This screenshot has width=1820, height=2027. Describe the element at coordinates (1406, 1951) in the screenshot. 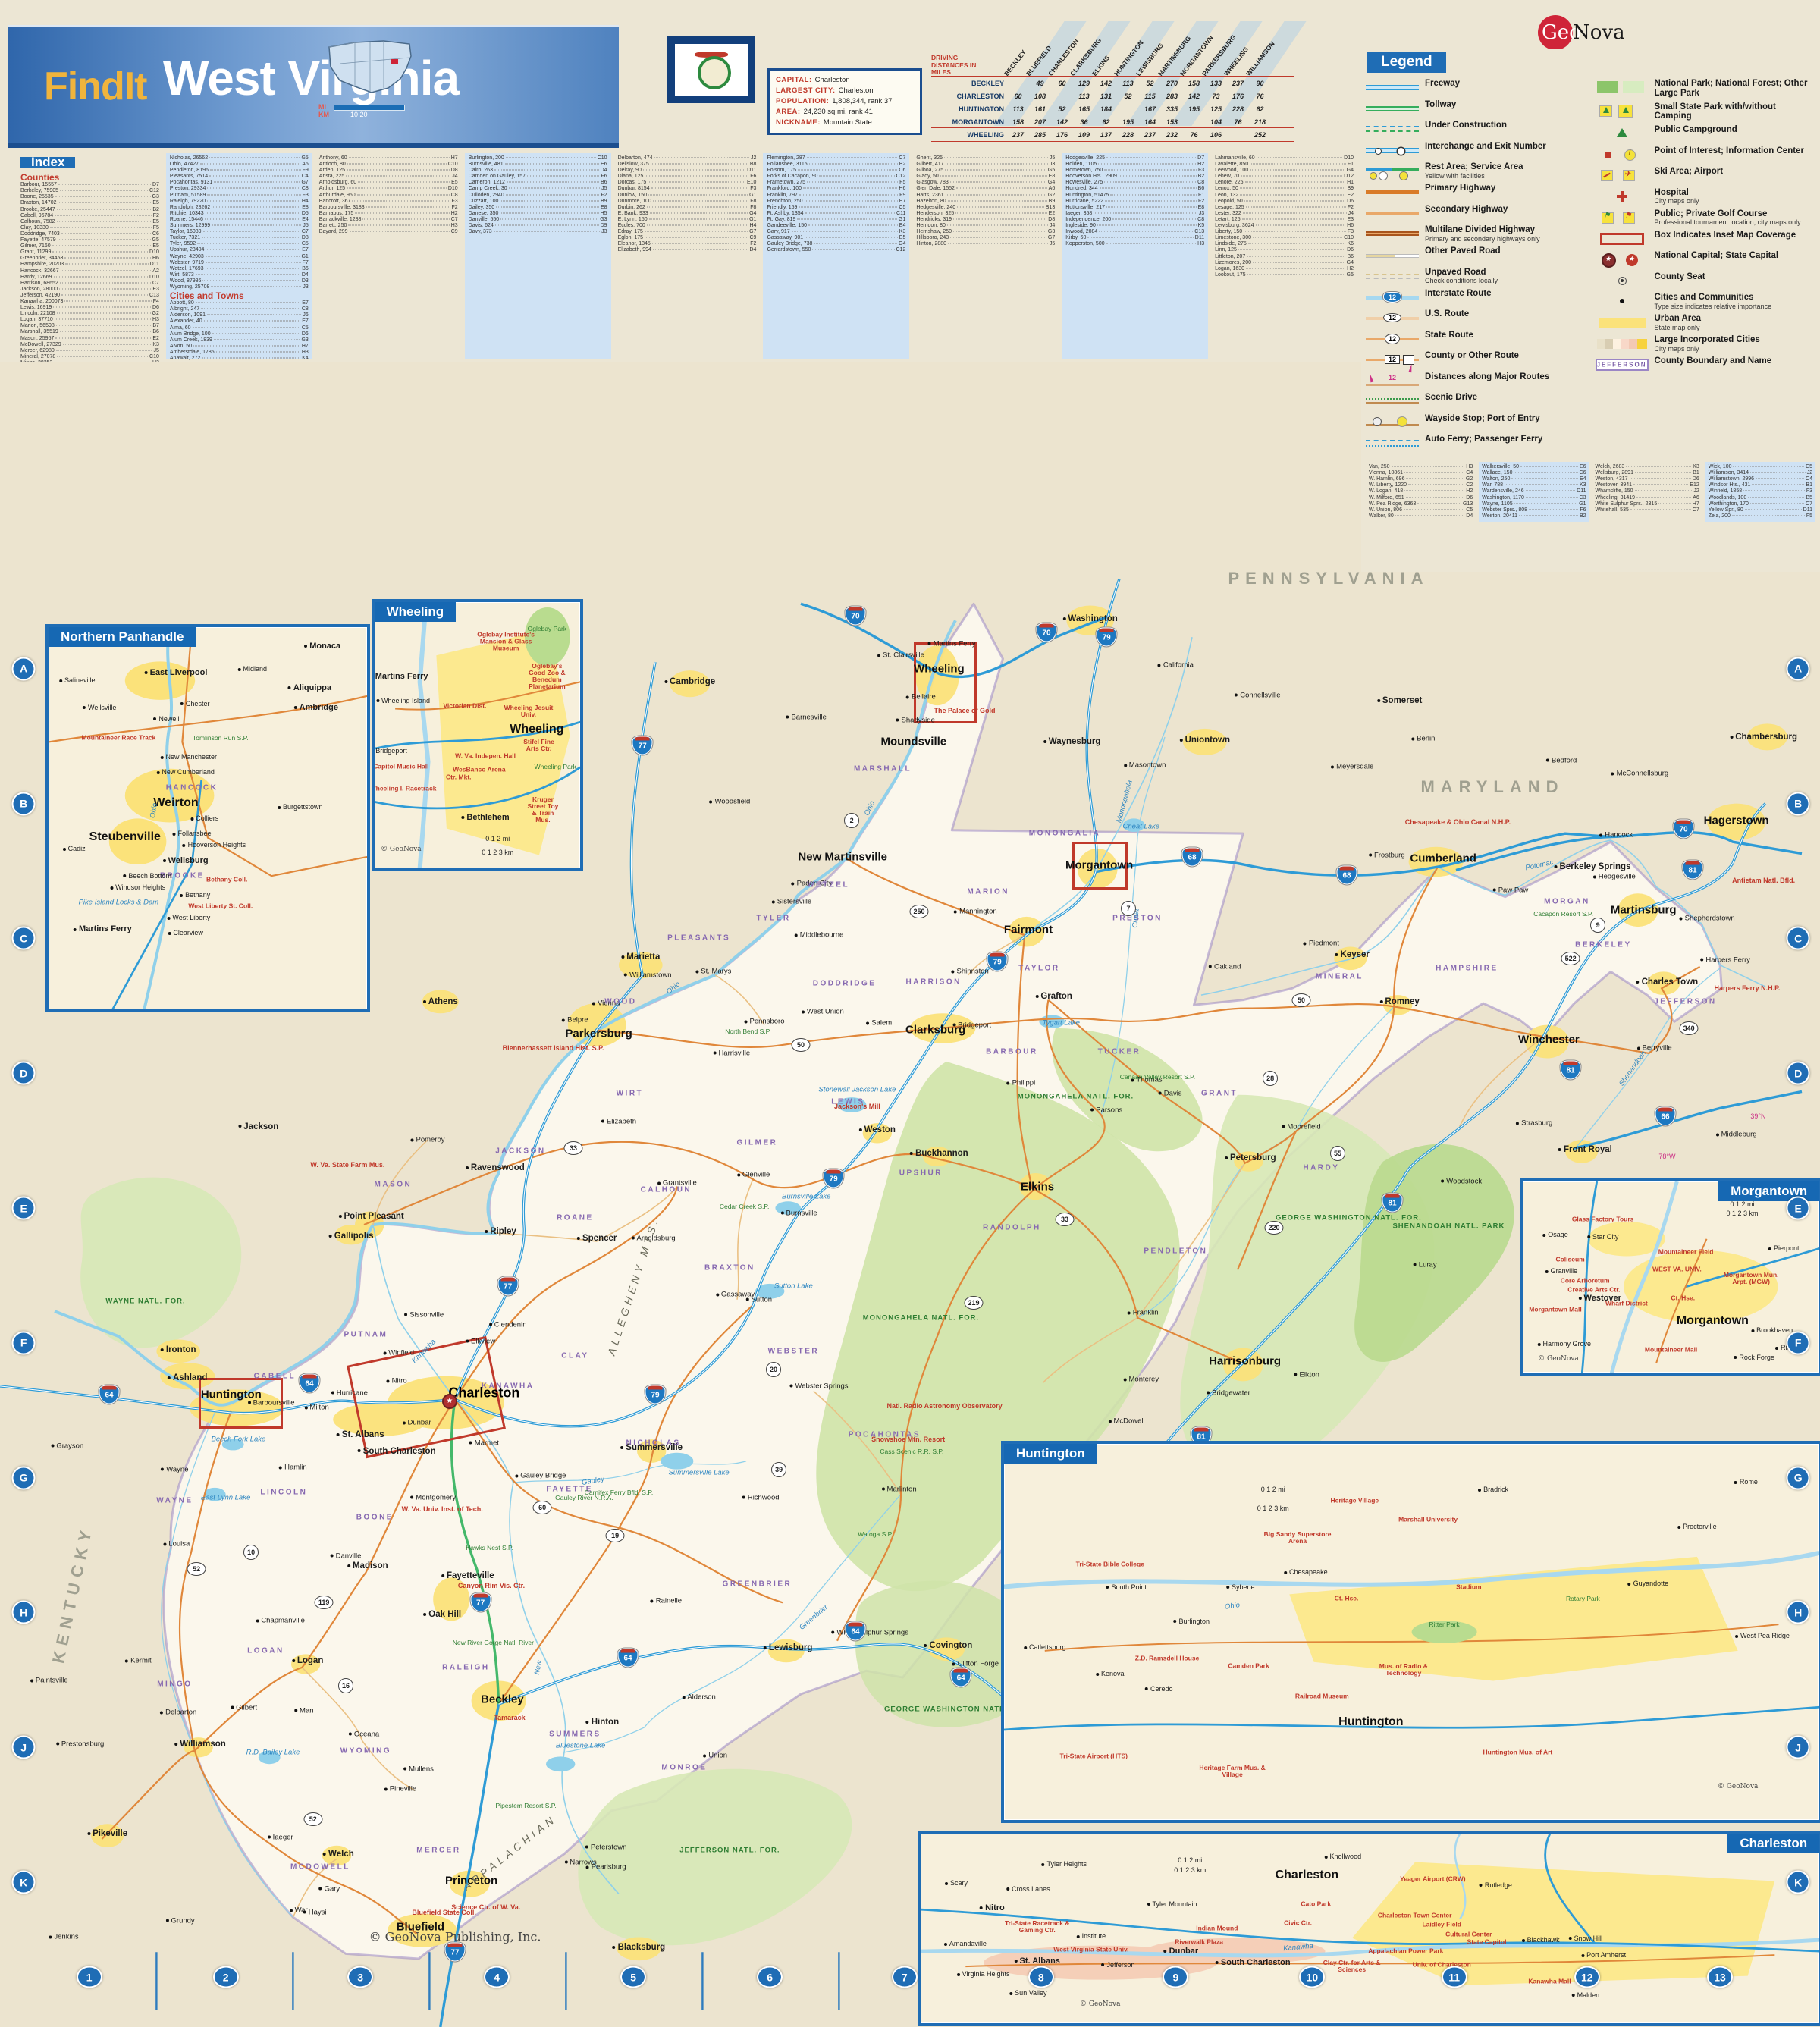

I see `inset-label: Appalachian Power Park` at that location.